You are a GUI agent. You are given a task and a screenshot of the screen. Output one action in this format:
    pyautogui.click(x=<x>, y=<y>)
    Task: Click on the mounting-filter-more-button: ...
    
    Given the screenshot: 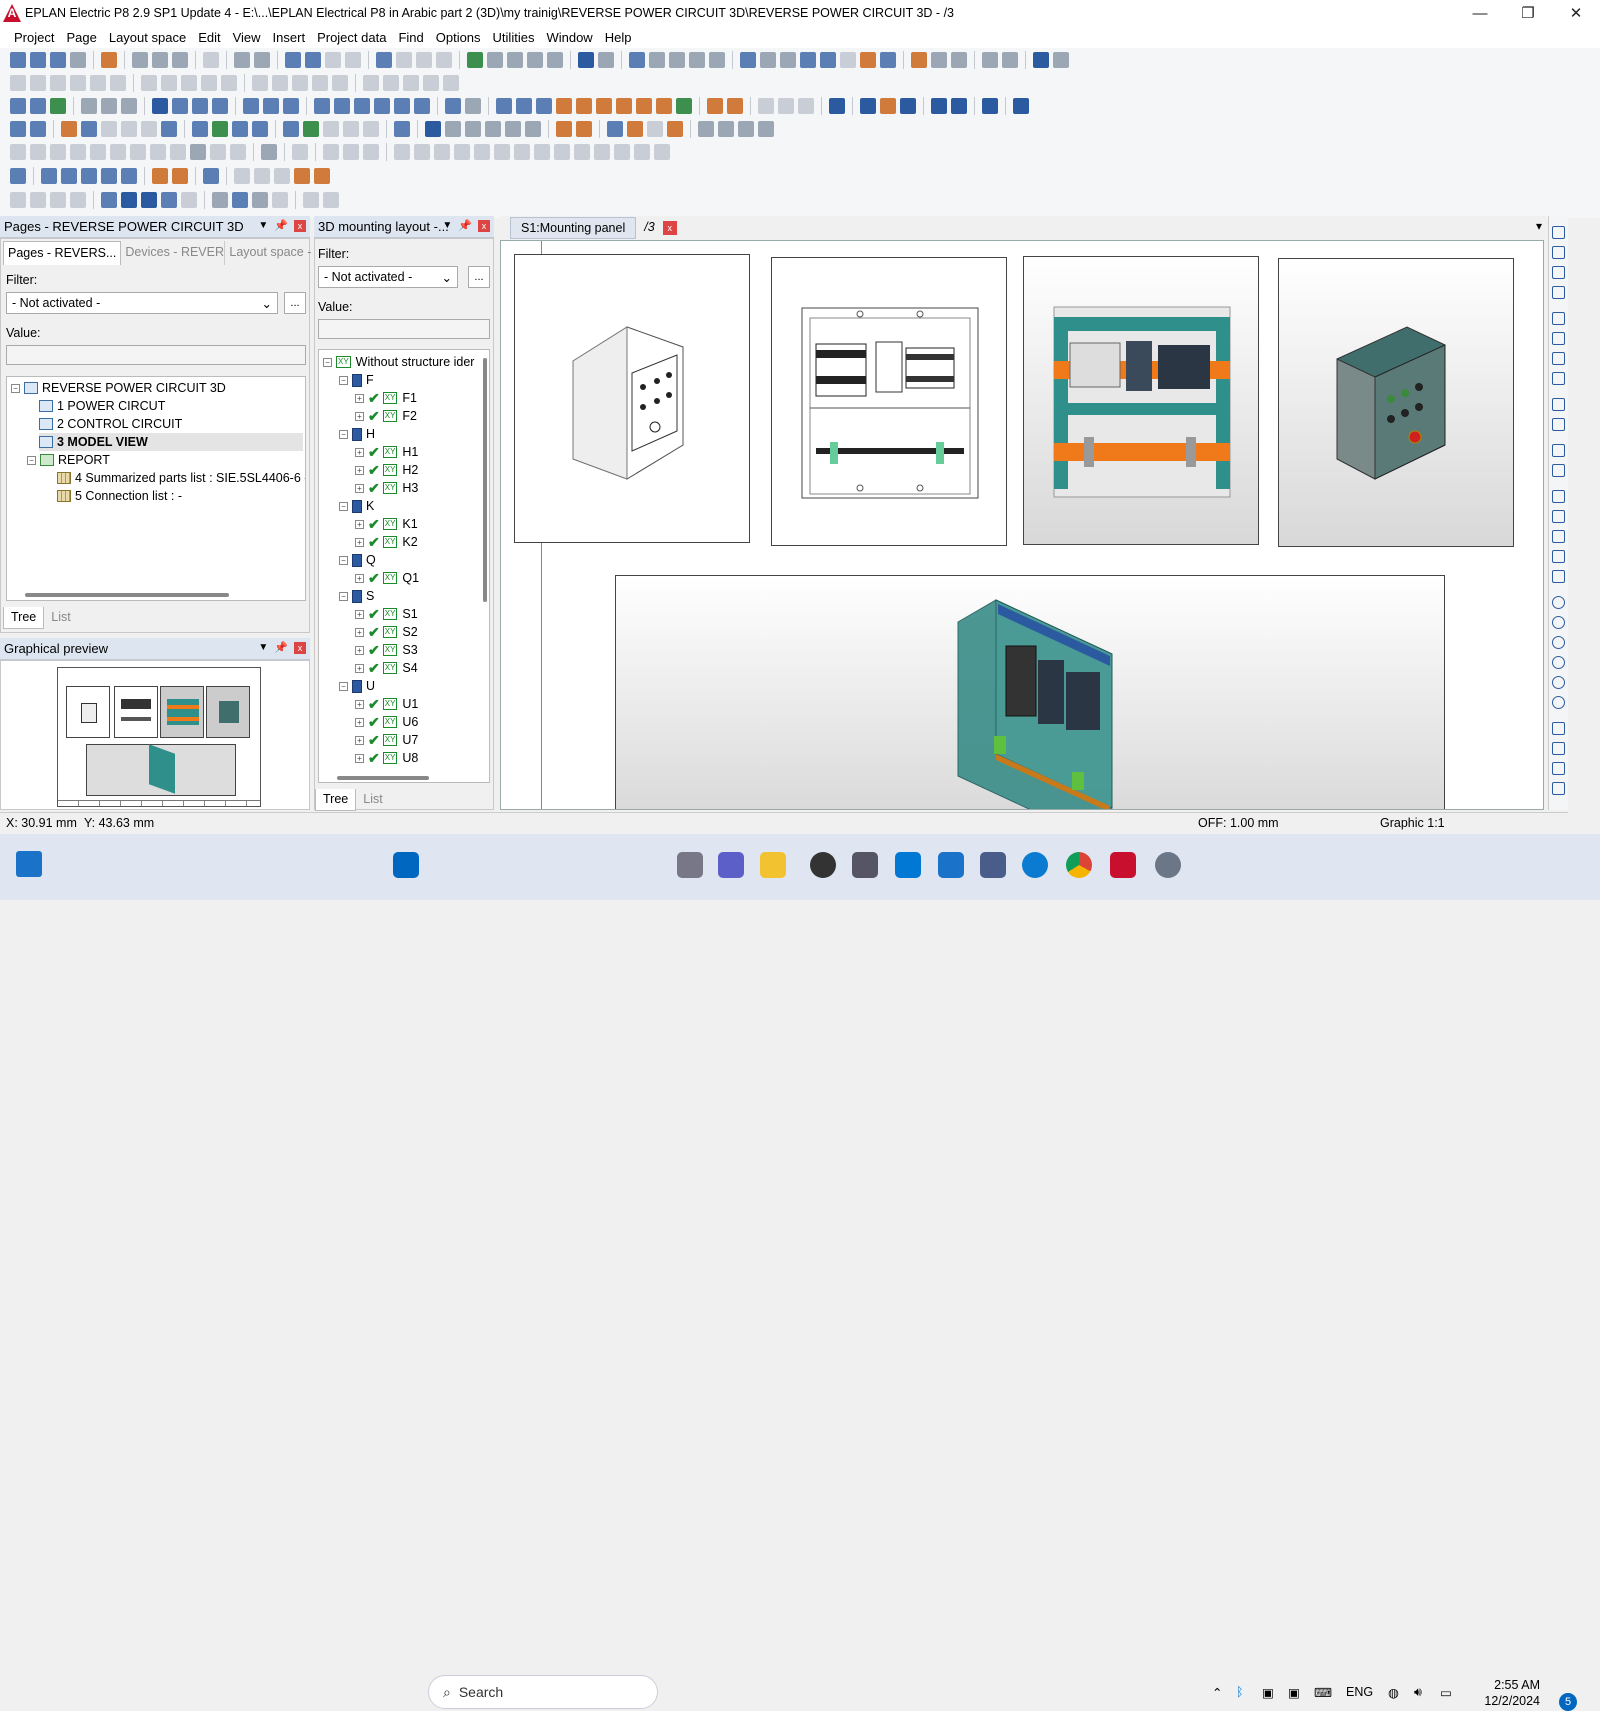 What is the action you would take?
    pyautogui.click(x=479, y=277)
    